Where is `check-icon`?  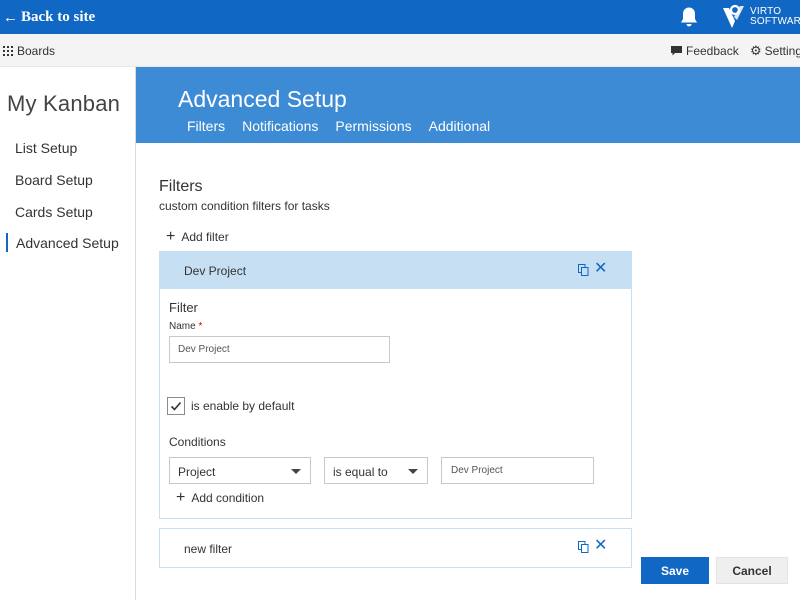 check-icon is located at coordinates (176, 406).